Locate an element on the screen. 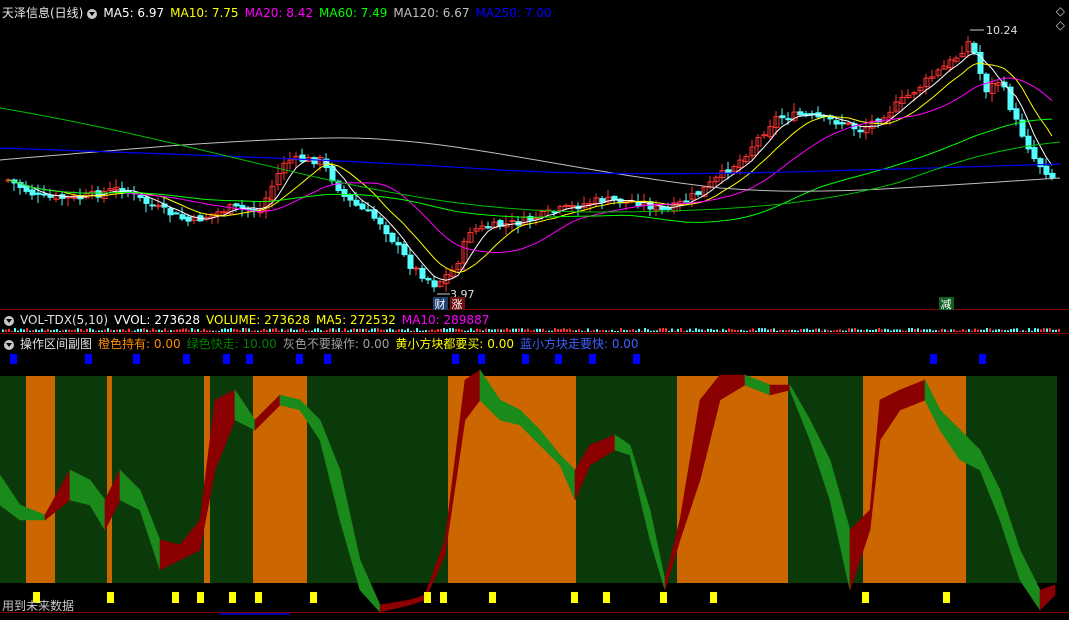  blue-marker-row is located at coordinates (498, 359).